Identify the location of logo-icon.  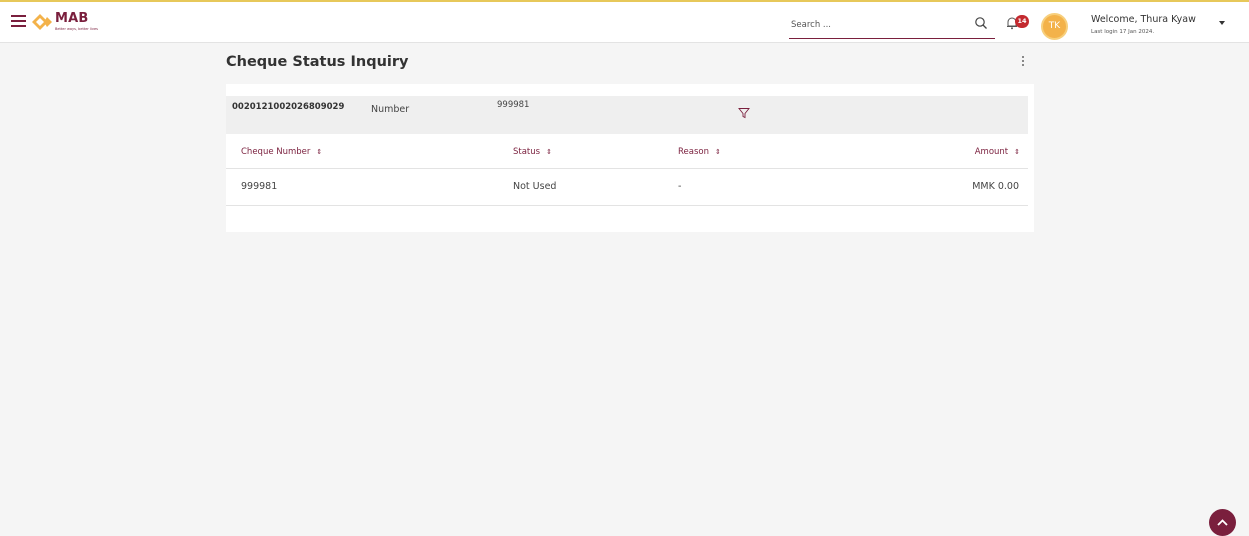
(42, 22).